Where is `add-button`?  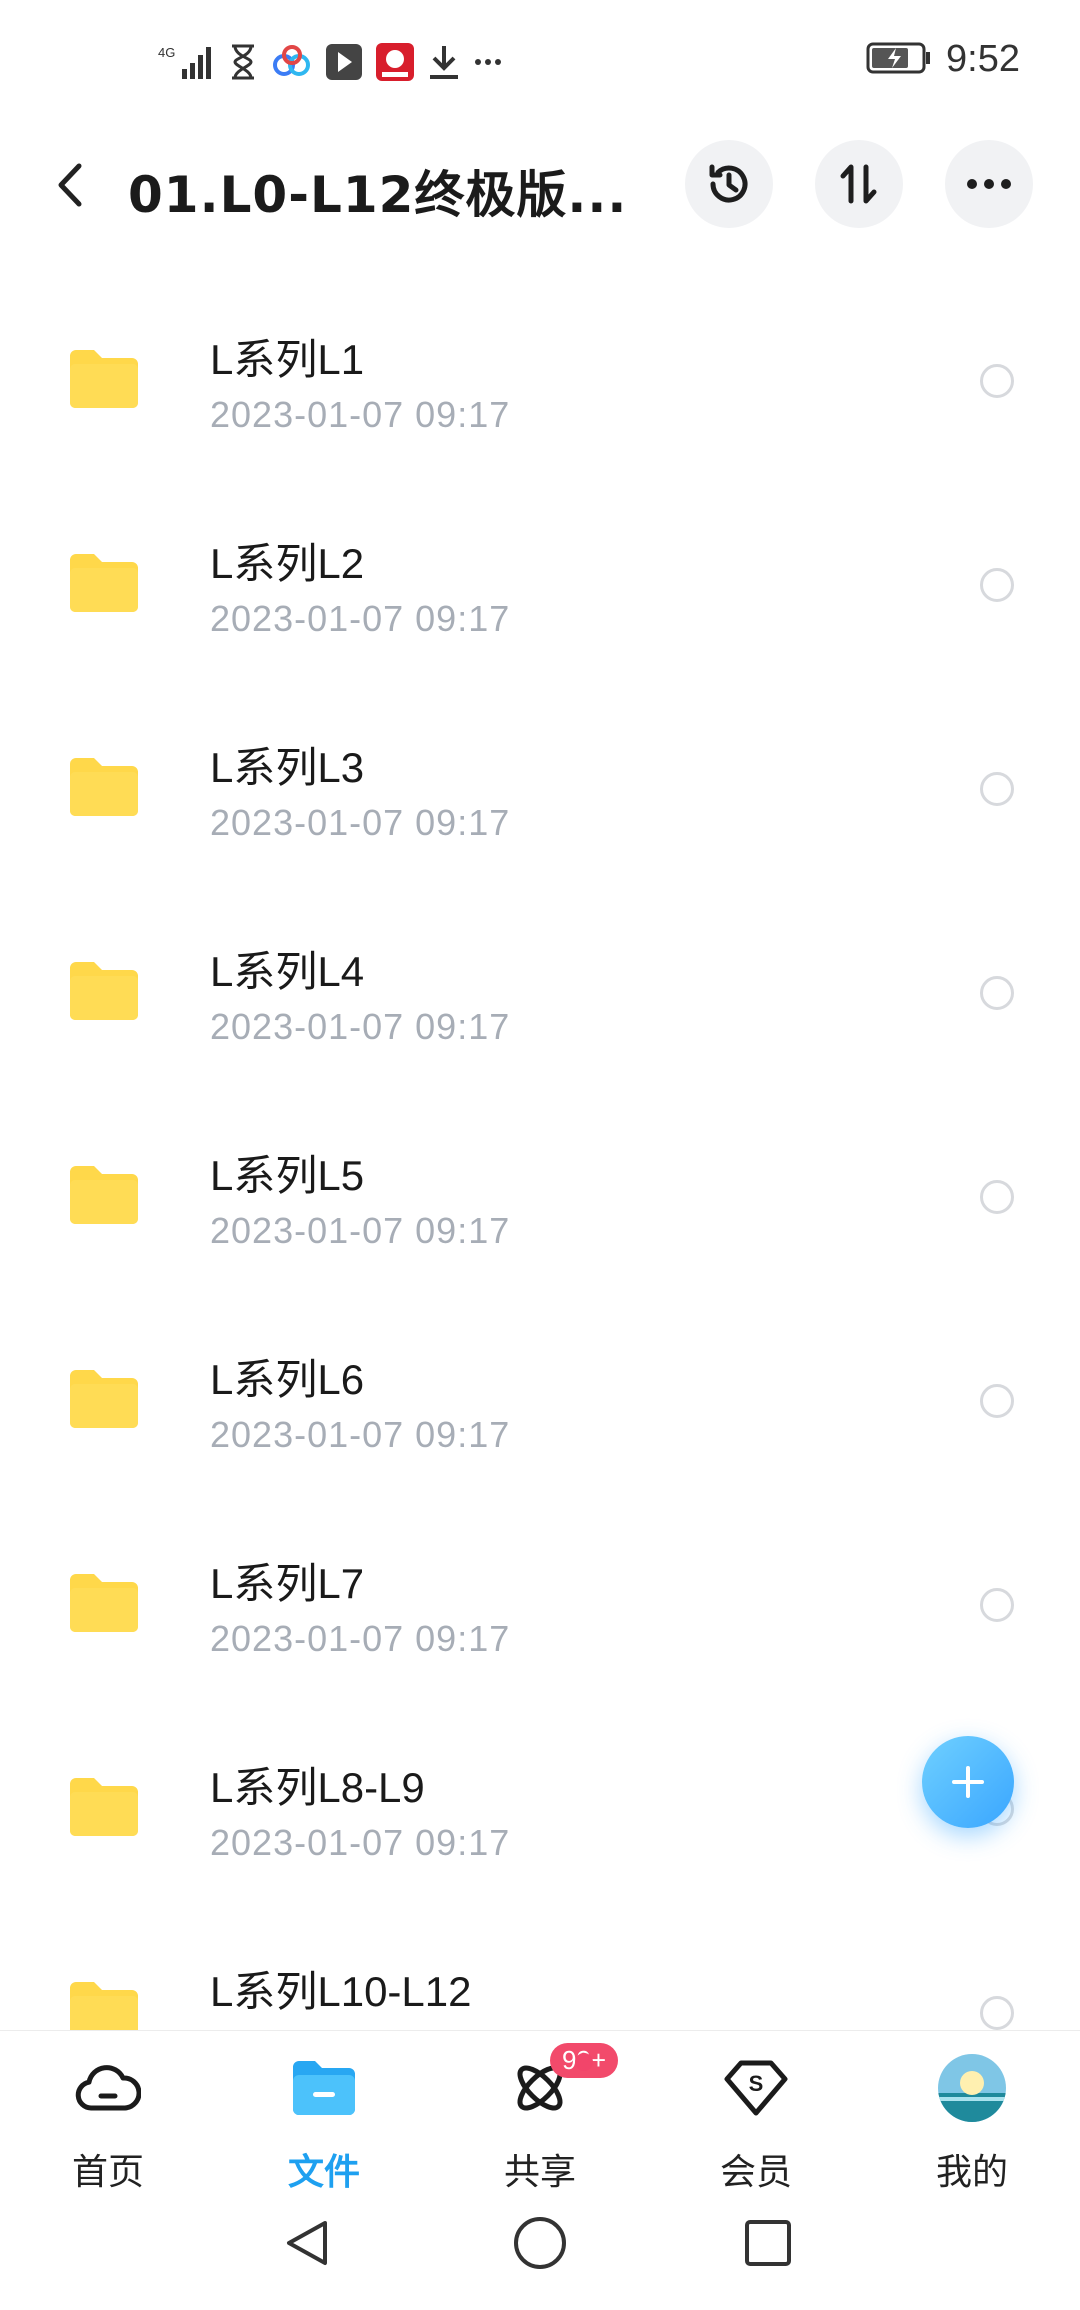 add-button is located at coordinates (968, 1782).